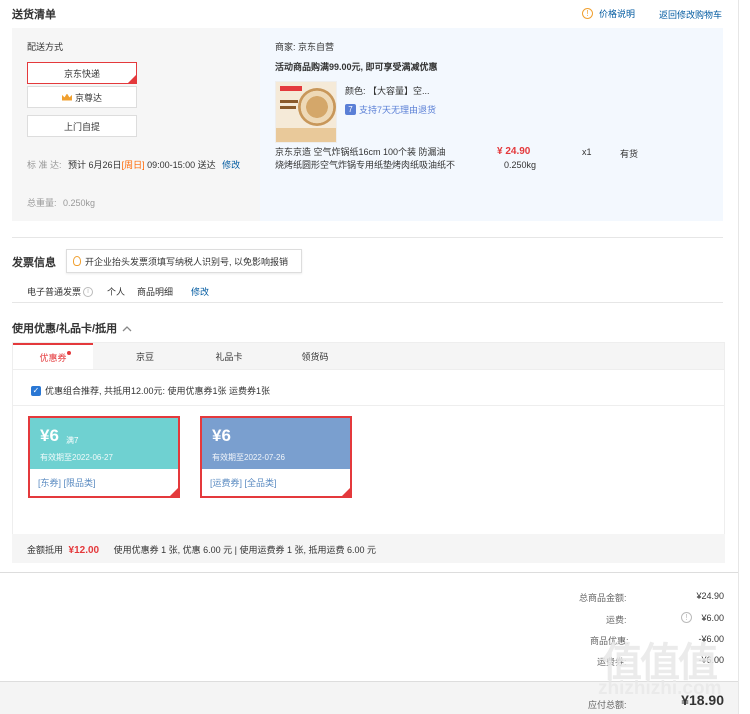  Describe the element at coordinates (53, 356) in the screenshot. I see `tab-coupon: 优惠券` at that location.